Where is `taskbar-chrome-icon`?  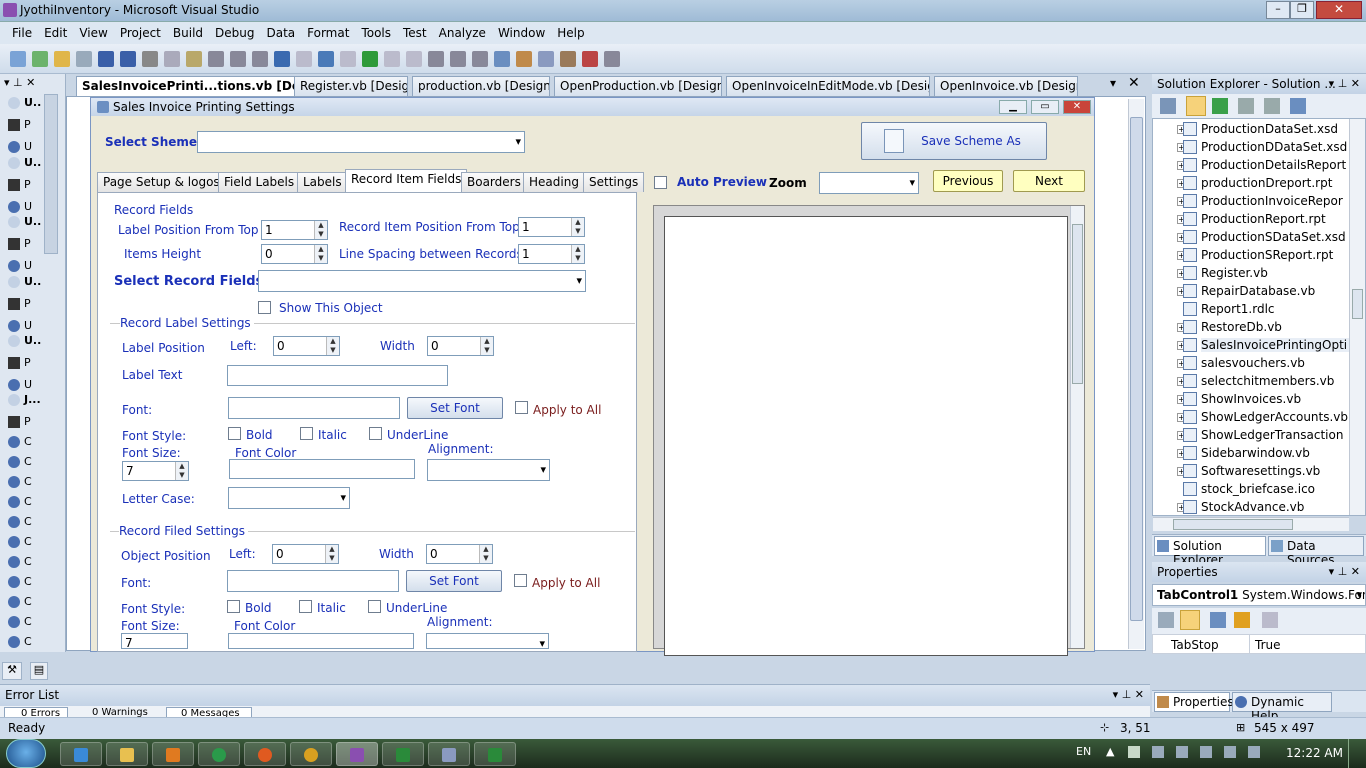 taskbar-chrome-icon is located at coordinates (311, 754).